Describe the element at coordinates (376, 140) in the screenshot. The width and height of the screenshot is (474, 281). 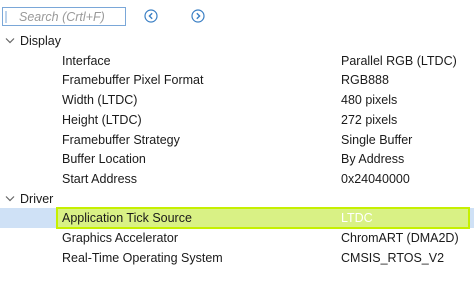
I see `property-value: Single Buffer` at that location.